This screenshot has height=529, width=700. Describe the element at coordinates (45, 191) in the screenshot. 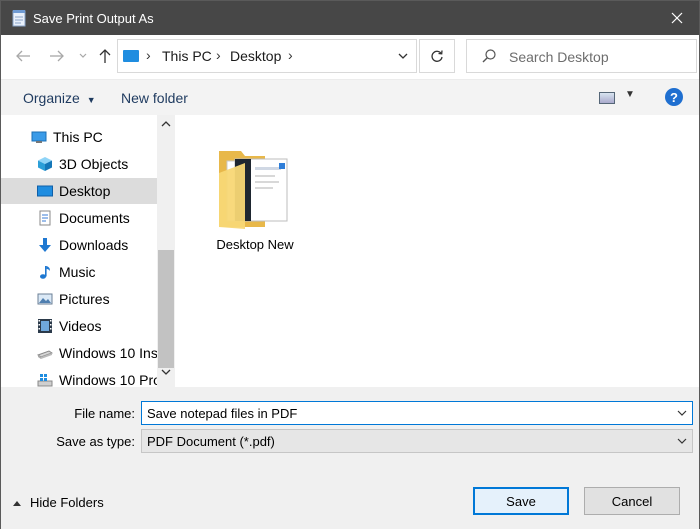

I see `desktop-icon` at that location.